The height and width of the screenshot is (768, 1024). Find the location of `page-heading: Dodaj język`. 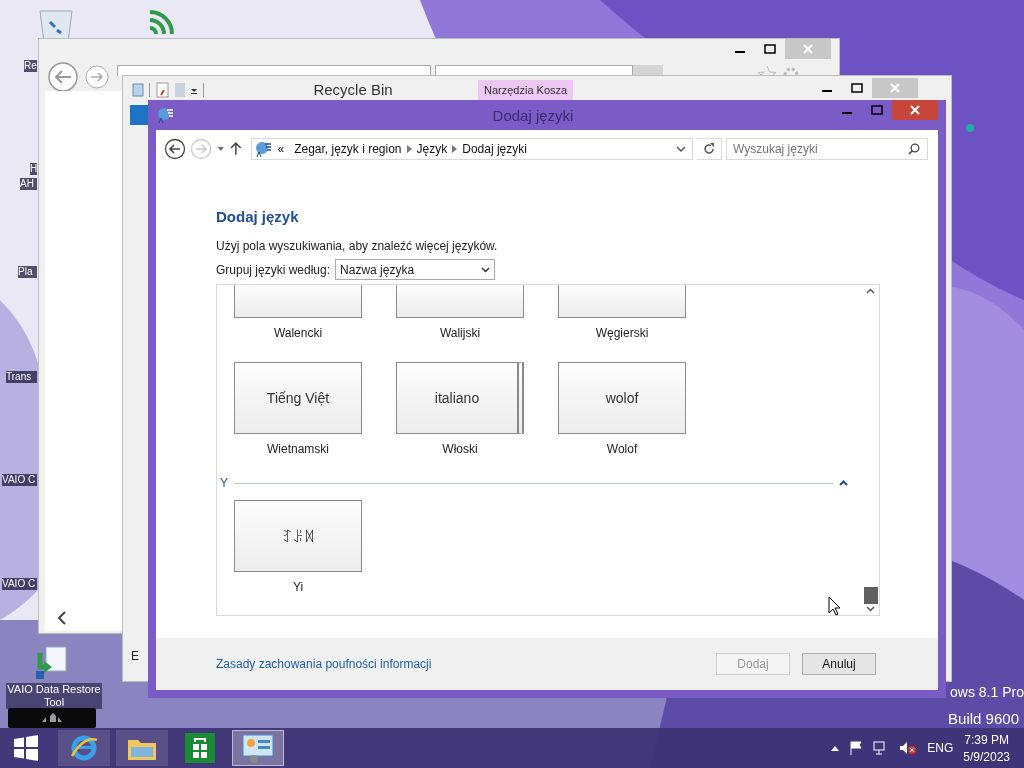

page-heading: Dodaj język is located at coordinates (258, 216).